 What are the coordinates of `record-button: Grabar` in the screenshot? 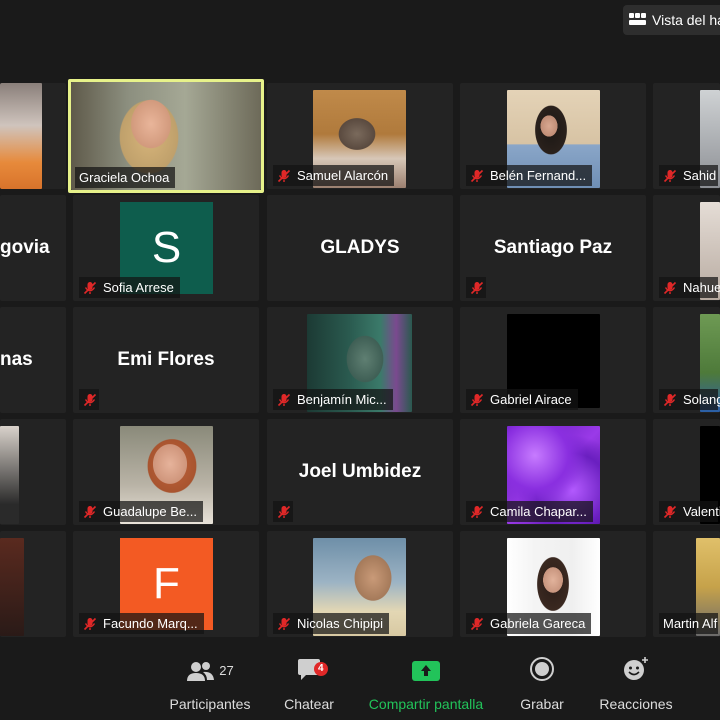 It's located at (542, 684).